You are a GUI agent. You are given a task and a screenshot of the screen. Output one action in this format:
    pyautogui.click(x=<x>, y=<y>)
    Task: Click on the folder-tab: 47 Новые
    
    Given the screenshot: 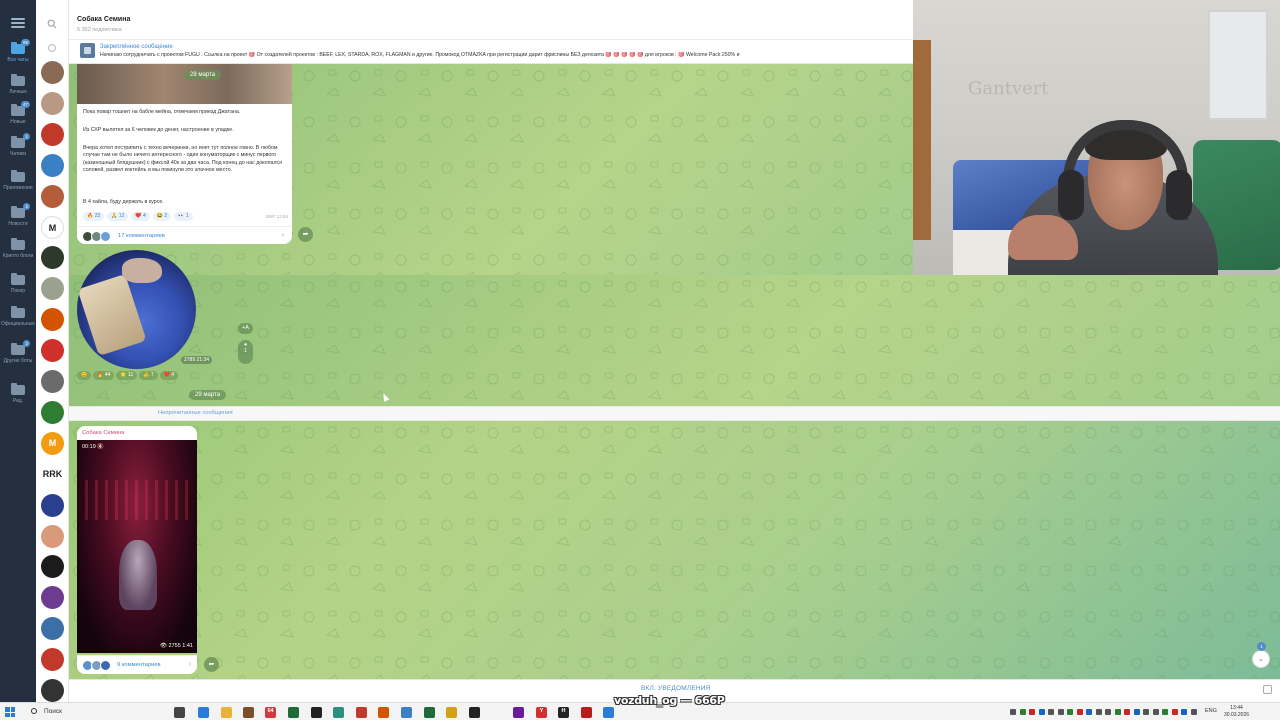 What is the action you would take?
    pyautogui.click(x=18, y=113)
    